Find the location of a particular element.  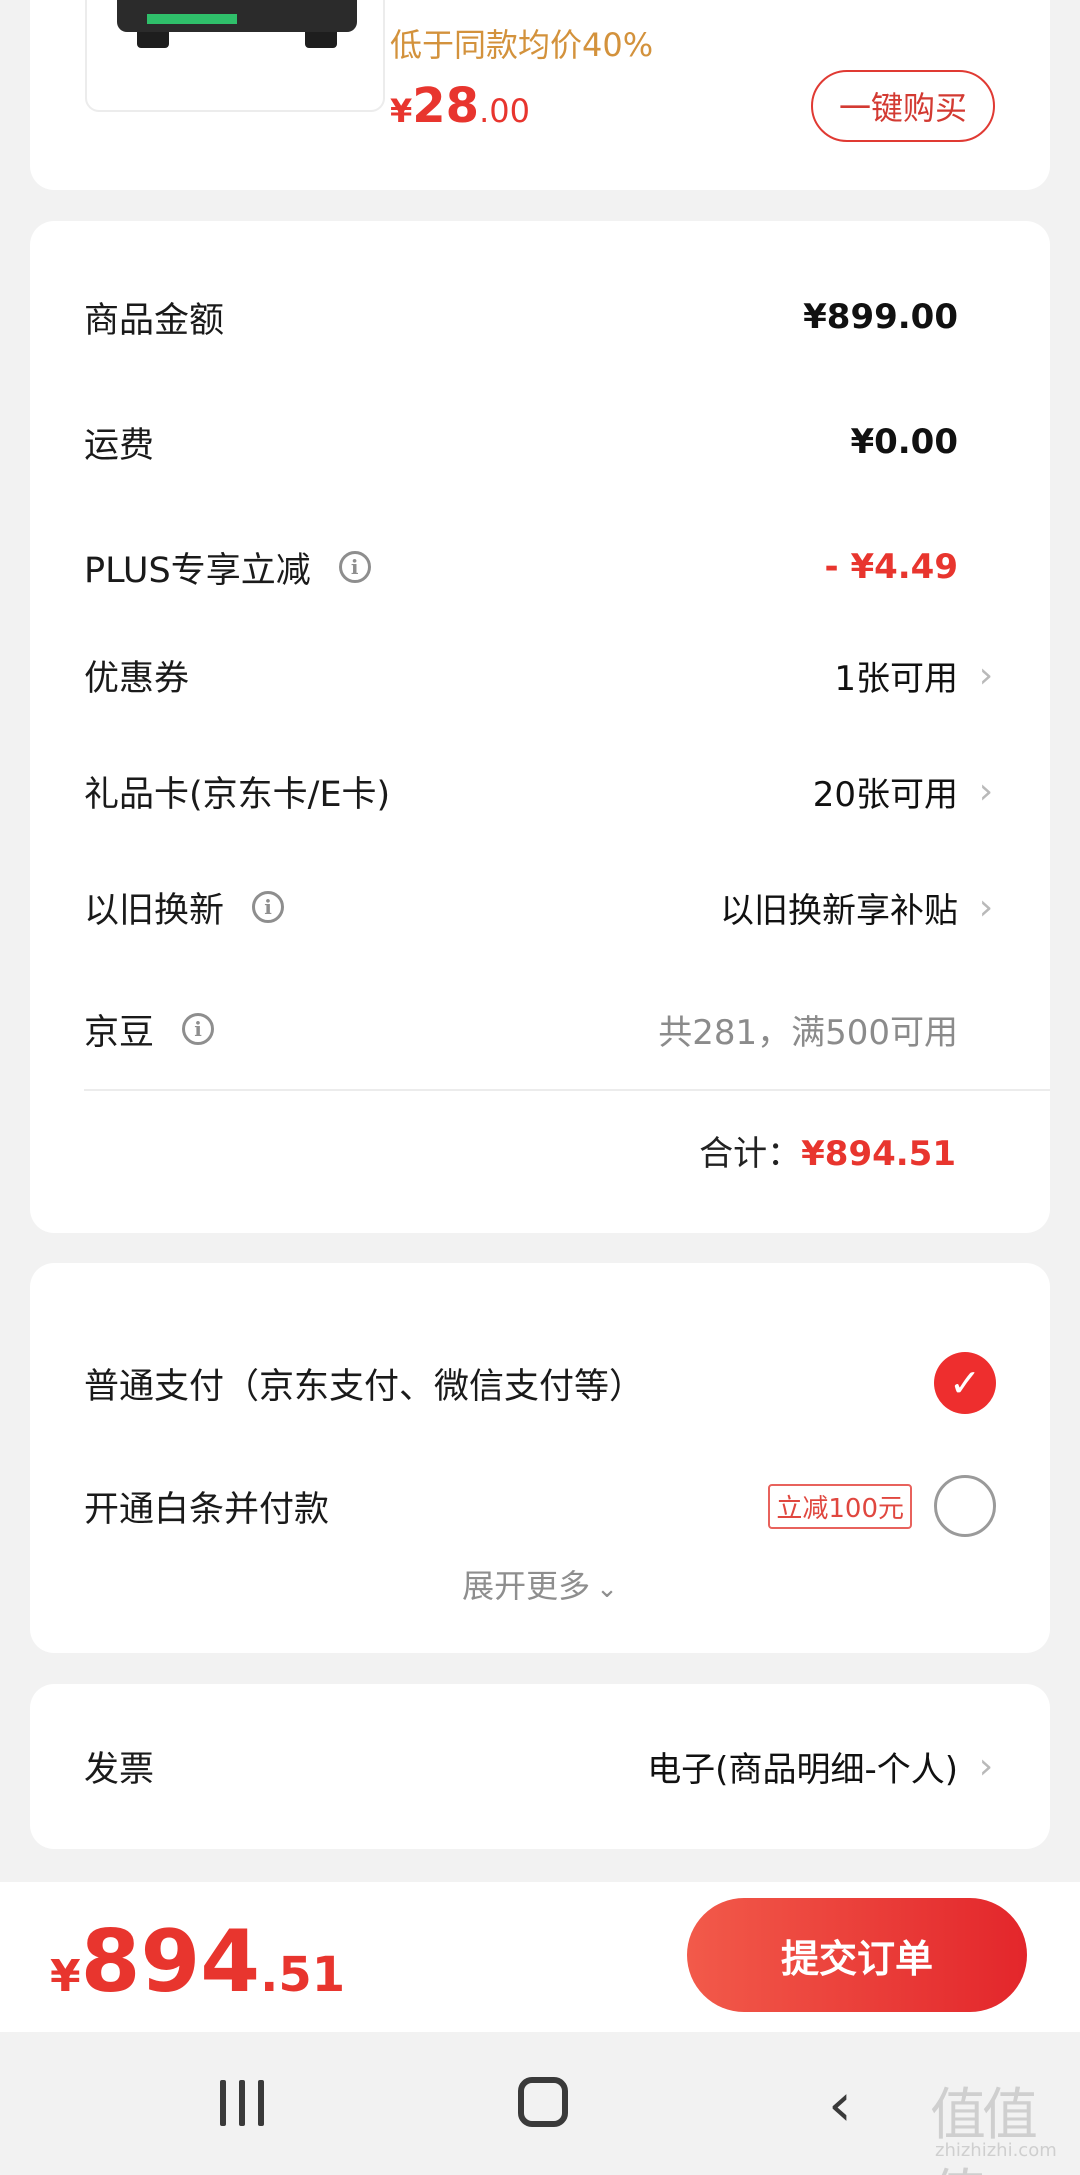

summary-label: 商品金额 is located at coordinates (154, 320).